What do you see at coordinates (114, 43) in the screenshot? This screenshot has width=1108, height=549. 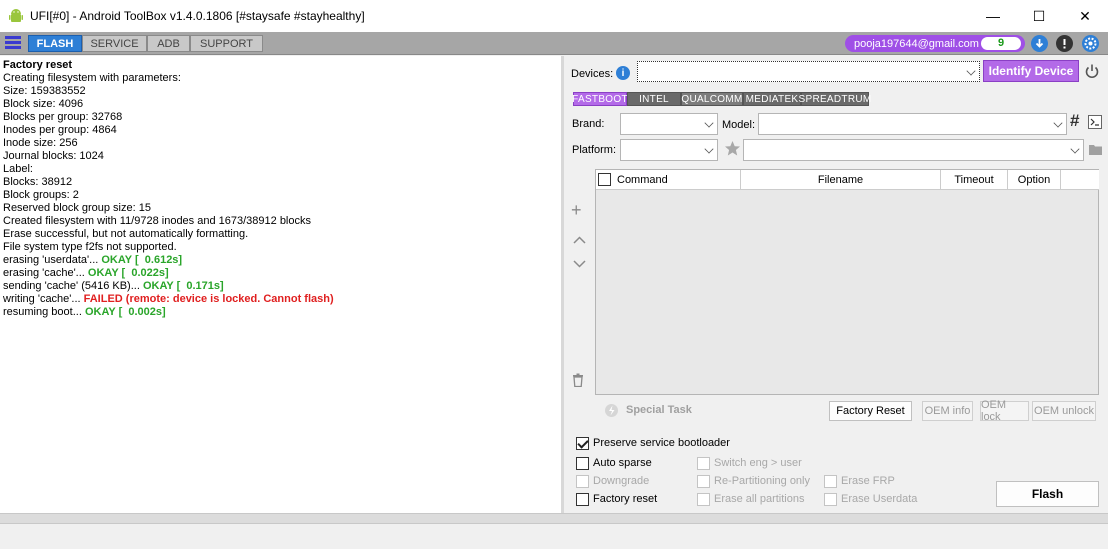 I see `tab-service: SERVICE` at bounding box center [114, 43].